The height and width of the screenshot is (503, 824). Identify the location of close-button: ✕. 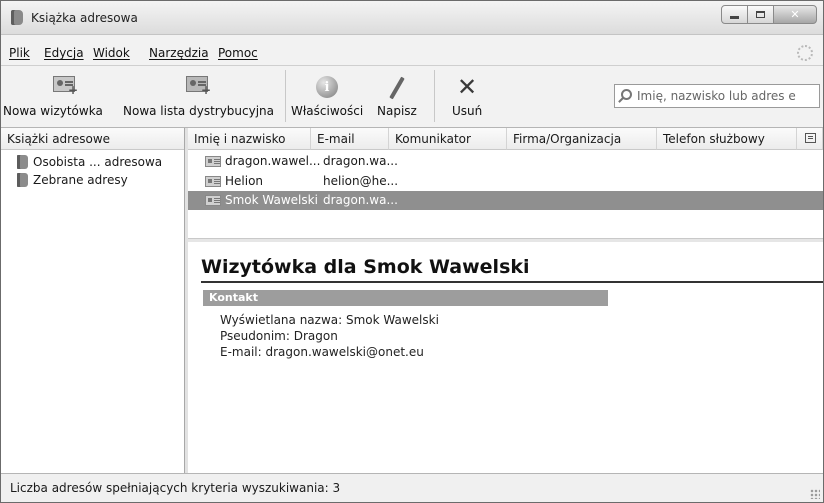
(795, 14).